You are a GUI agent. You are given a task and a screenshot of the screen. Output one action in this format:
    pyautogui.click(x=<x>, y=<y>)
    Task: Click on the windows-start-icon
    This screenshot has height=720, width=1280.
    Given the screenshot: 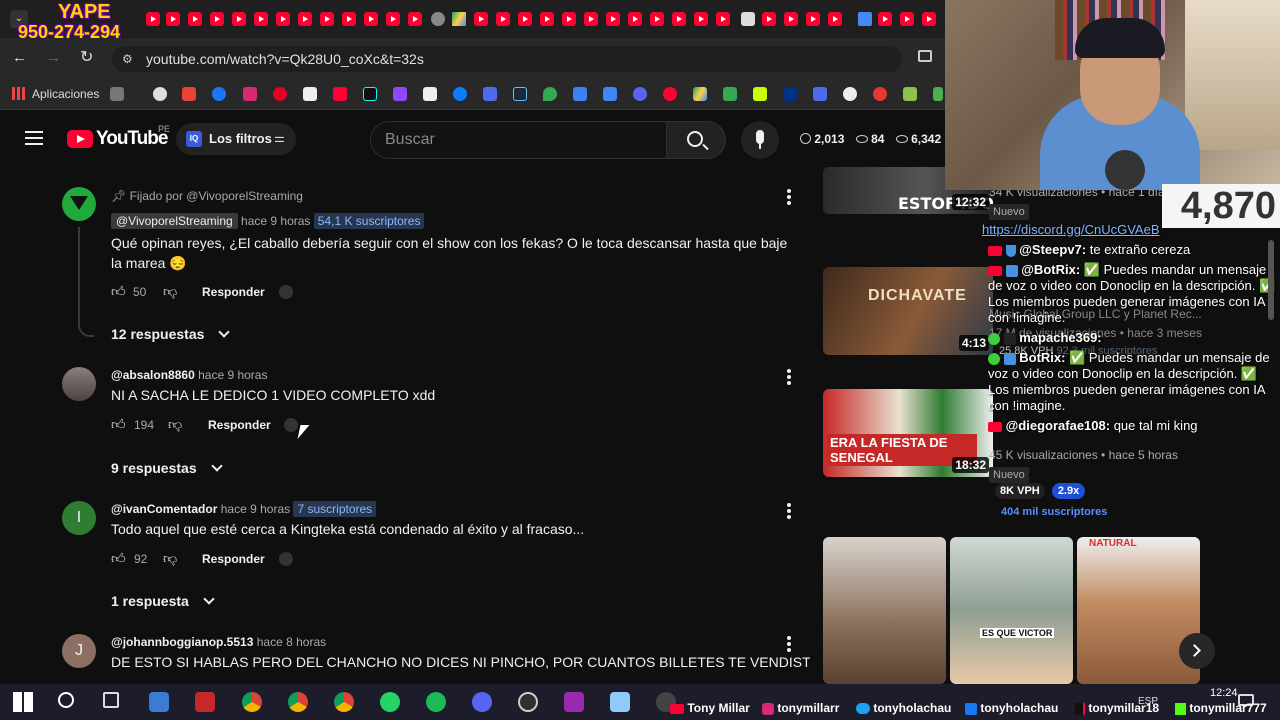 What is the action you would take?
    pyautogui.click(x=23, y=702)
    